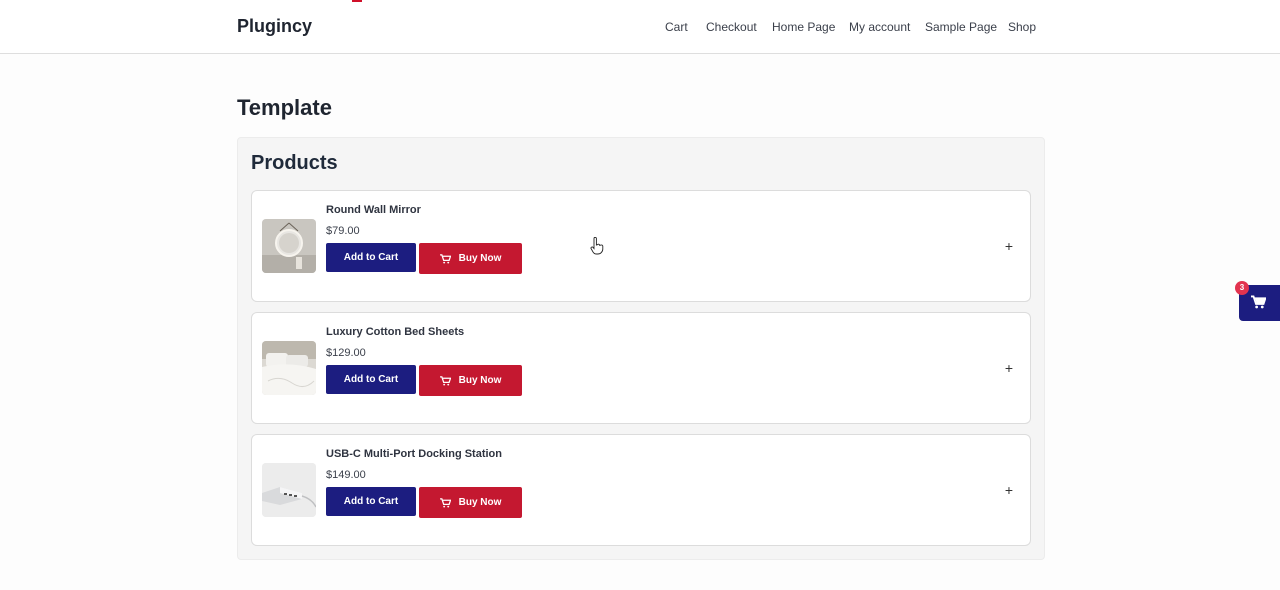 This screenshot has height=590, width=1280. Describe the element at coordinates (289, 246) in the screenshot. I see `product-image-mirror` at that location.